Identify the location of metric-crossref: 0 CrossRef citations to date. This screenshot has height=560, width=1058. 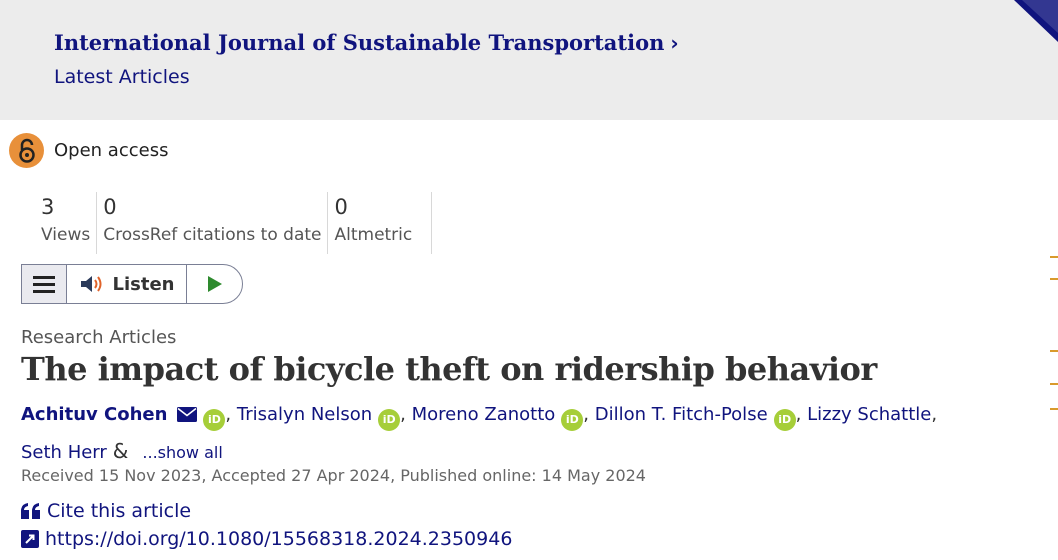
(213, 223).